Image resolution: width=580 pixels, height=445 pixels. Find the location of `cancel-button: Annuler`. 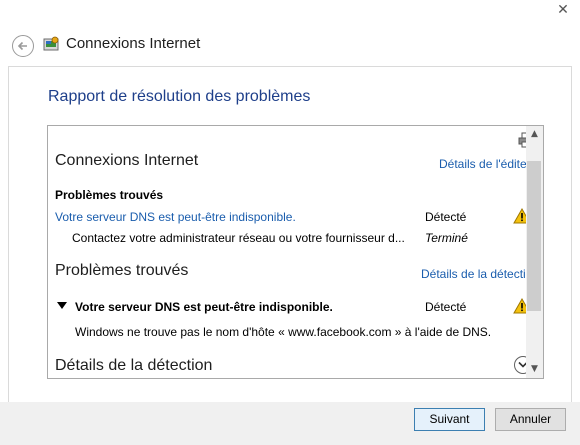

cancel-button: Annuler is located at coordinates (530, 419).